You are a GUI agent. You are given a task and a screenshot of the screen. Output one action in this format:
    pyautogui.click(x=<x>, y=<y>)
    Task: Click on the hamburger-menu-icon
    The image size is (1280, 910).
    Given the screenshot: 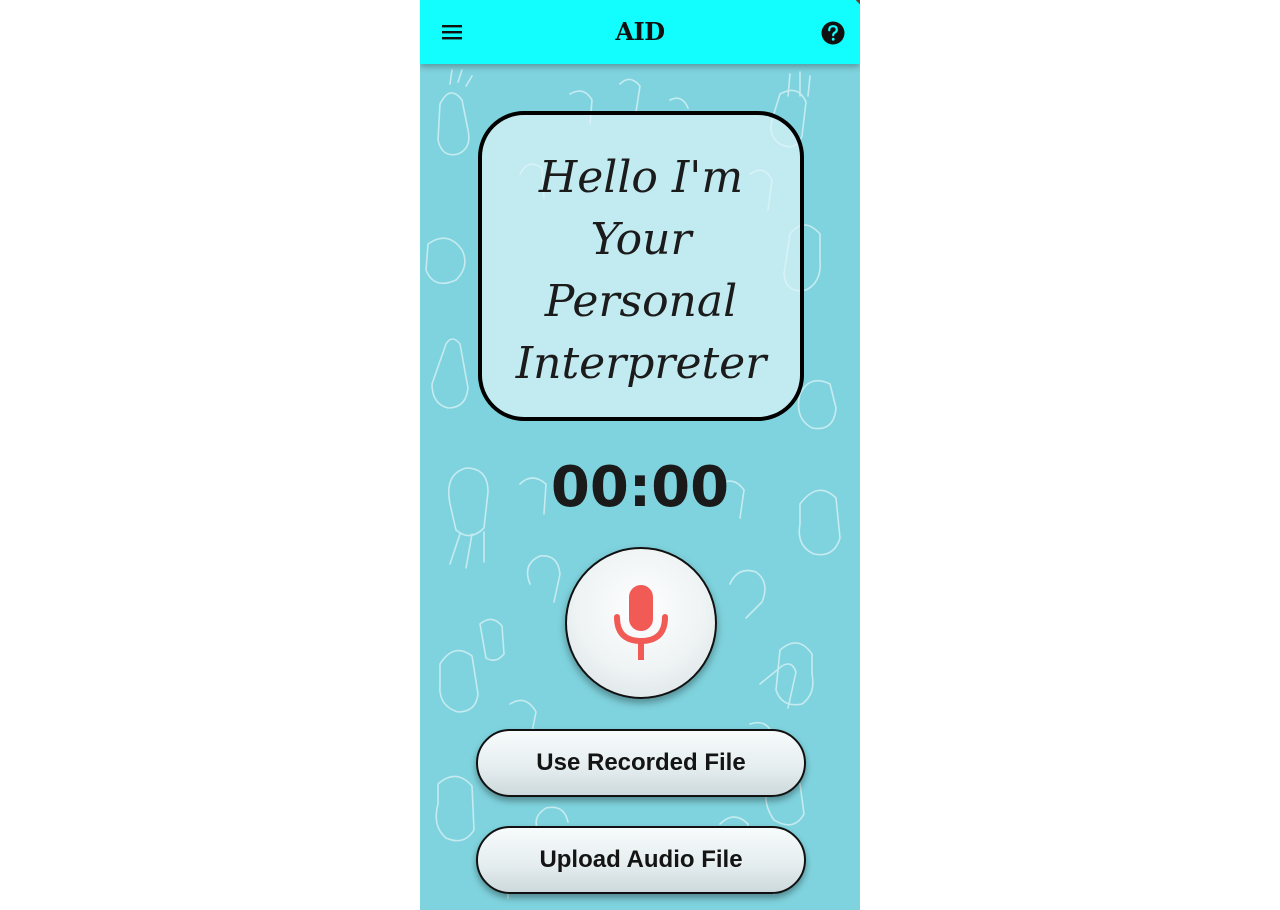 What is the action you would take?
    pyautogui.click(x=452, y=32)
    